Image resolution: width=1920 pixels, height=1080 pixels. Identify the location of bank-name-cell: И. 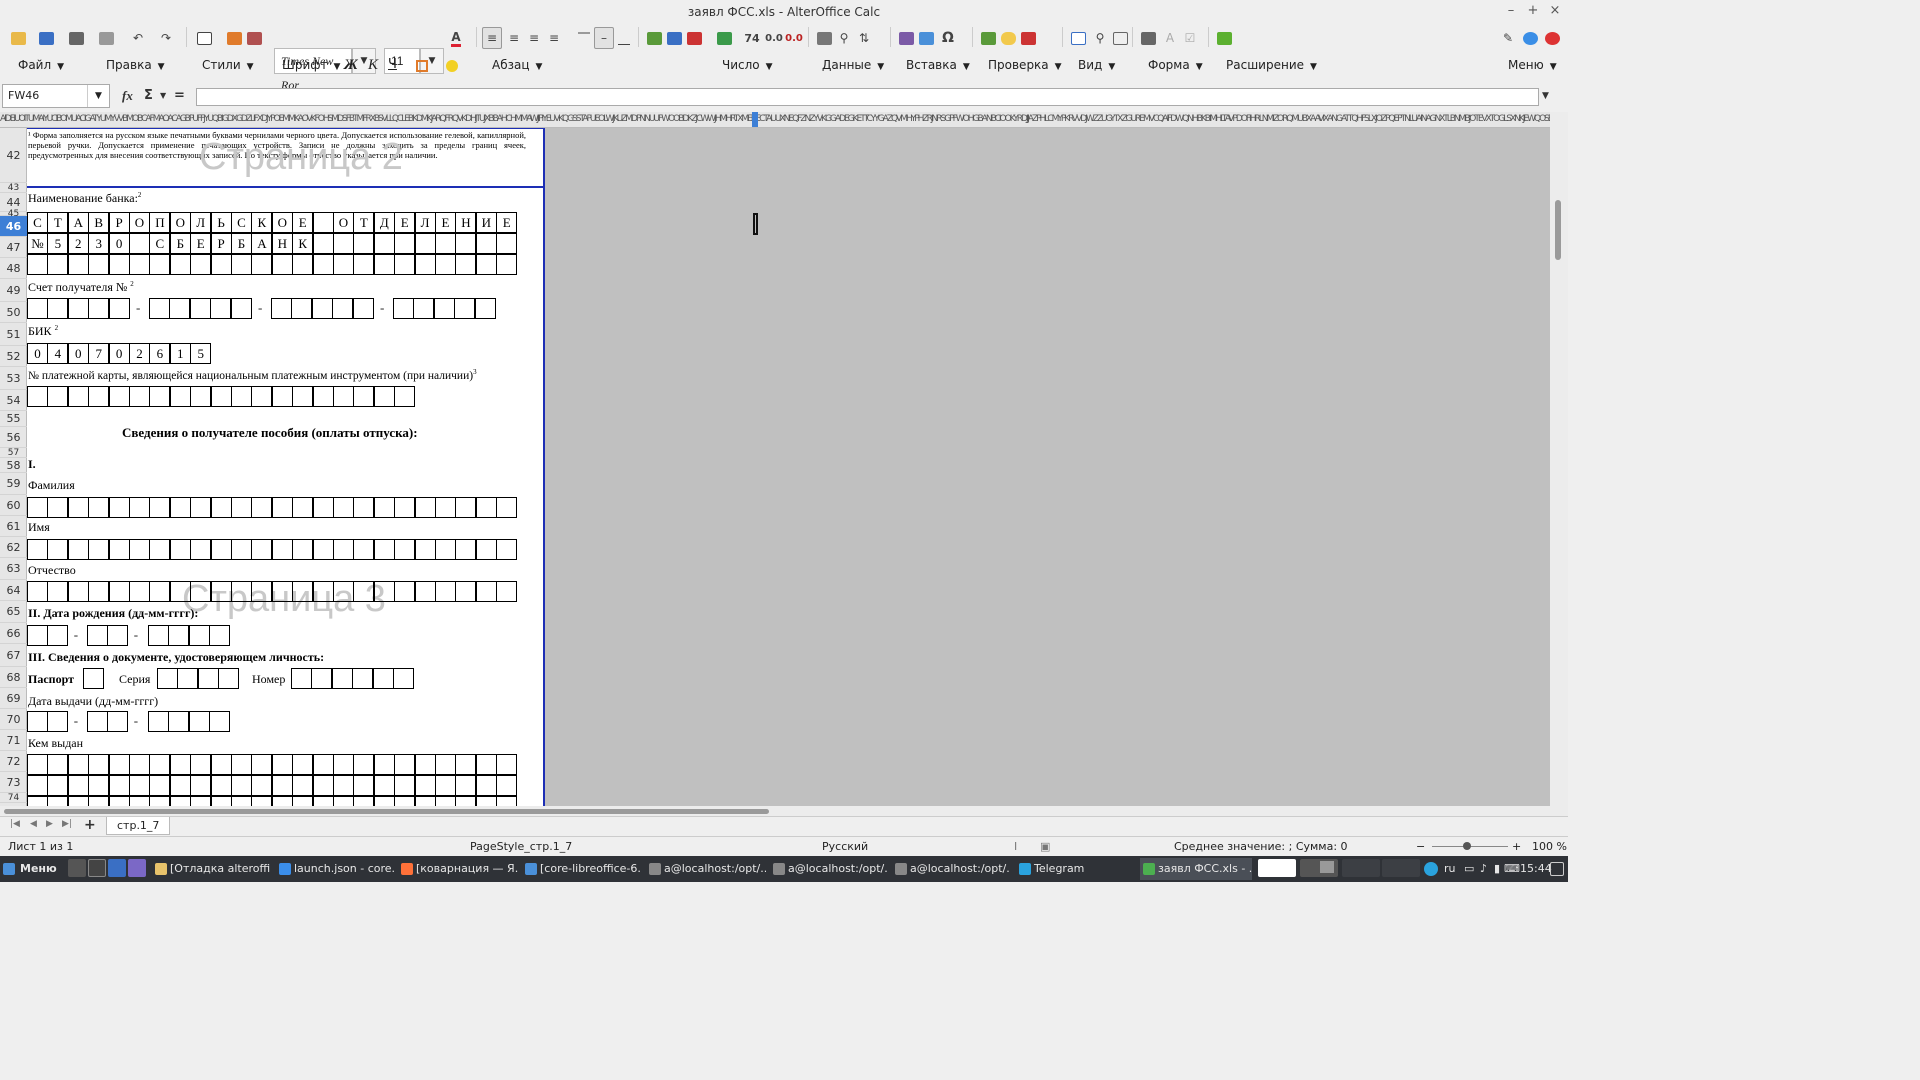
(486, 222).